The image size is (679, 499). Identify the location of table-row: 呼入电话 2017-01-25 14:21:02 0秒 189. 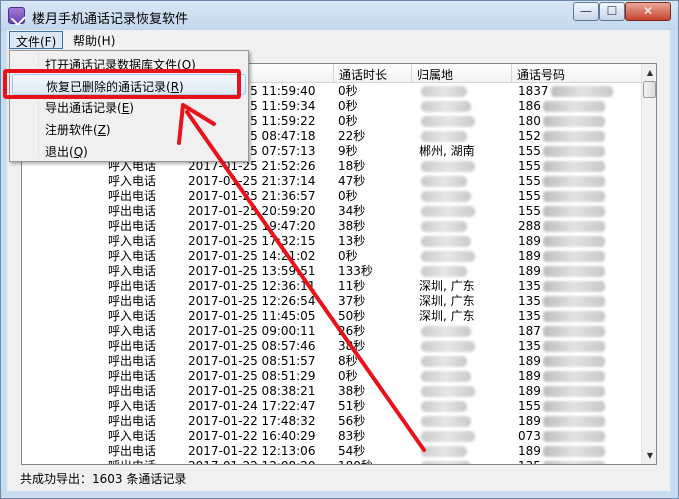
(331, 256).